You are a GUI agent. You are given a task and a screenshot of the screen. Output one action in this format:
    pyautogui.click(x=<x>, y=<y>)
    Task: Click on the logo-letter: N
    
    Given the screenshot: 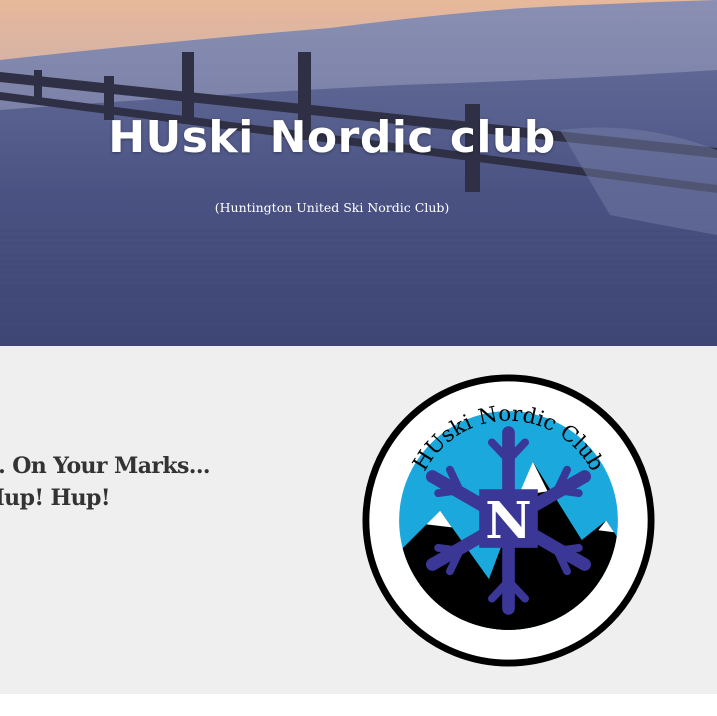 What is the action you would take?
    pyautogui.click(x=508, y=520)
    